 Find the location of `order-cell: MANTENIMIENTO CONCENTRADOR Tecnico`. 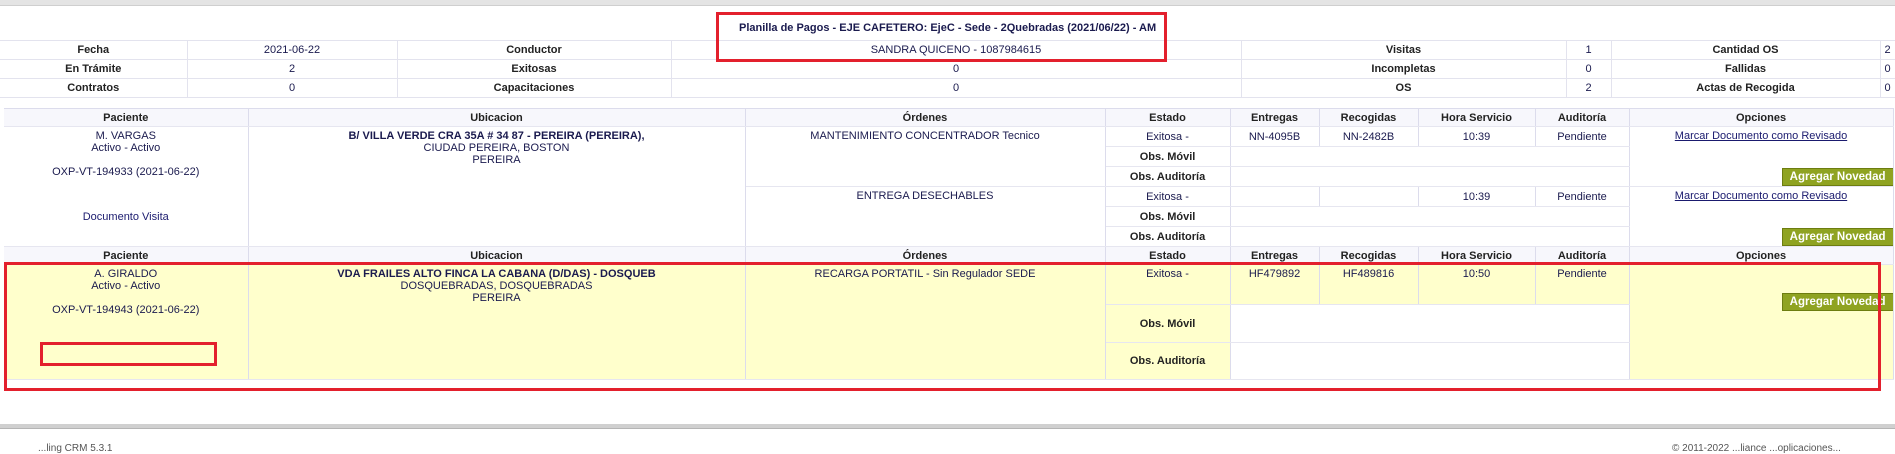

order-cell: MANTENIMIENTO CONCENTRADOR Tecnico is located at coordinates (925, 156).